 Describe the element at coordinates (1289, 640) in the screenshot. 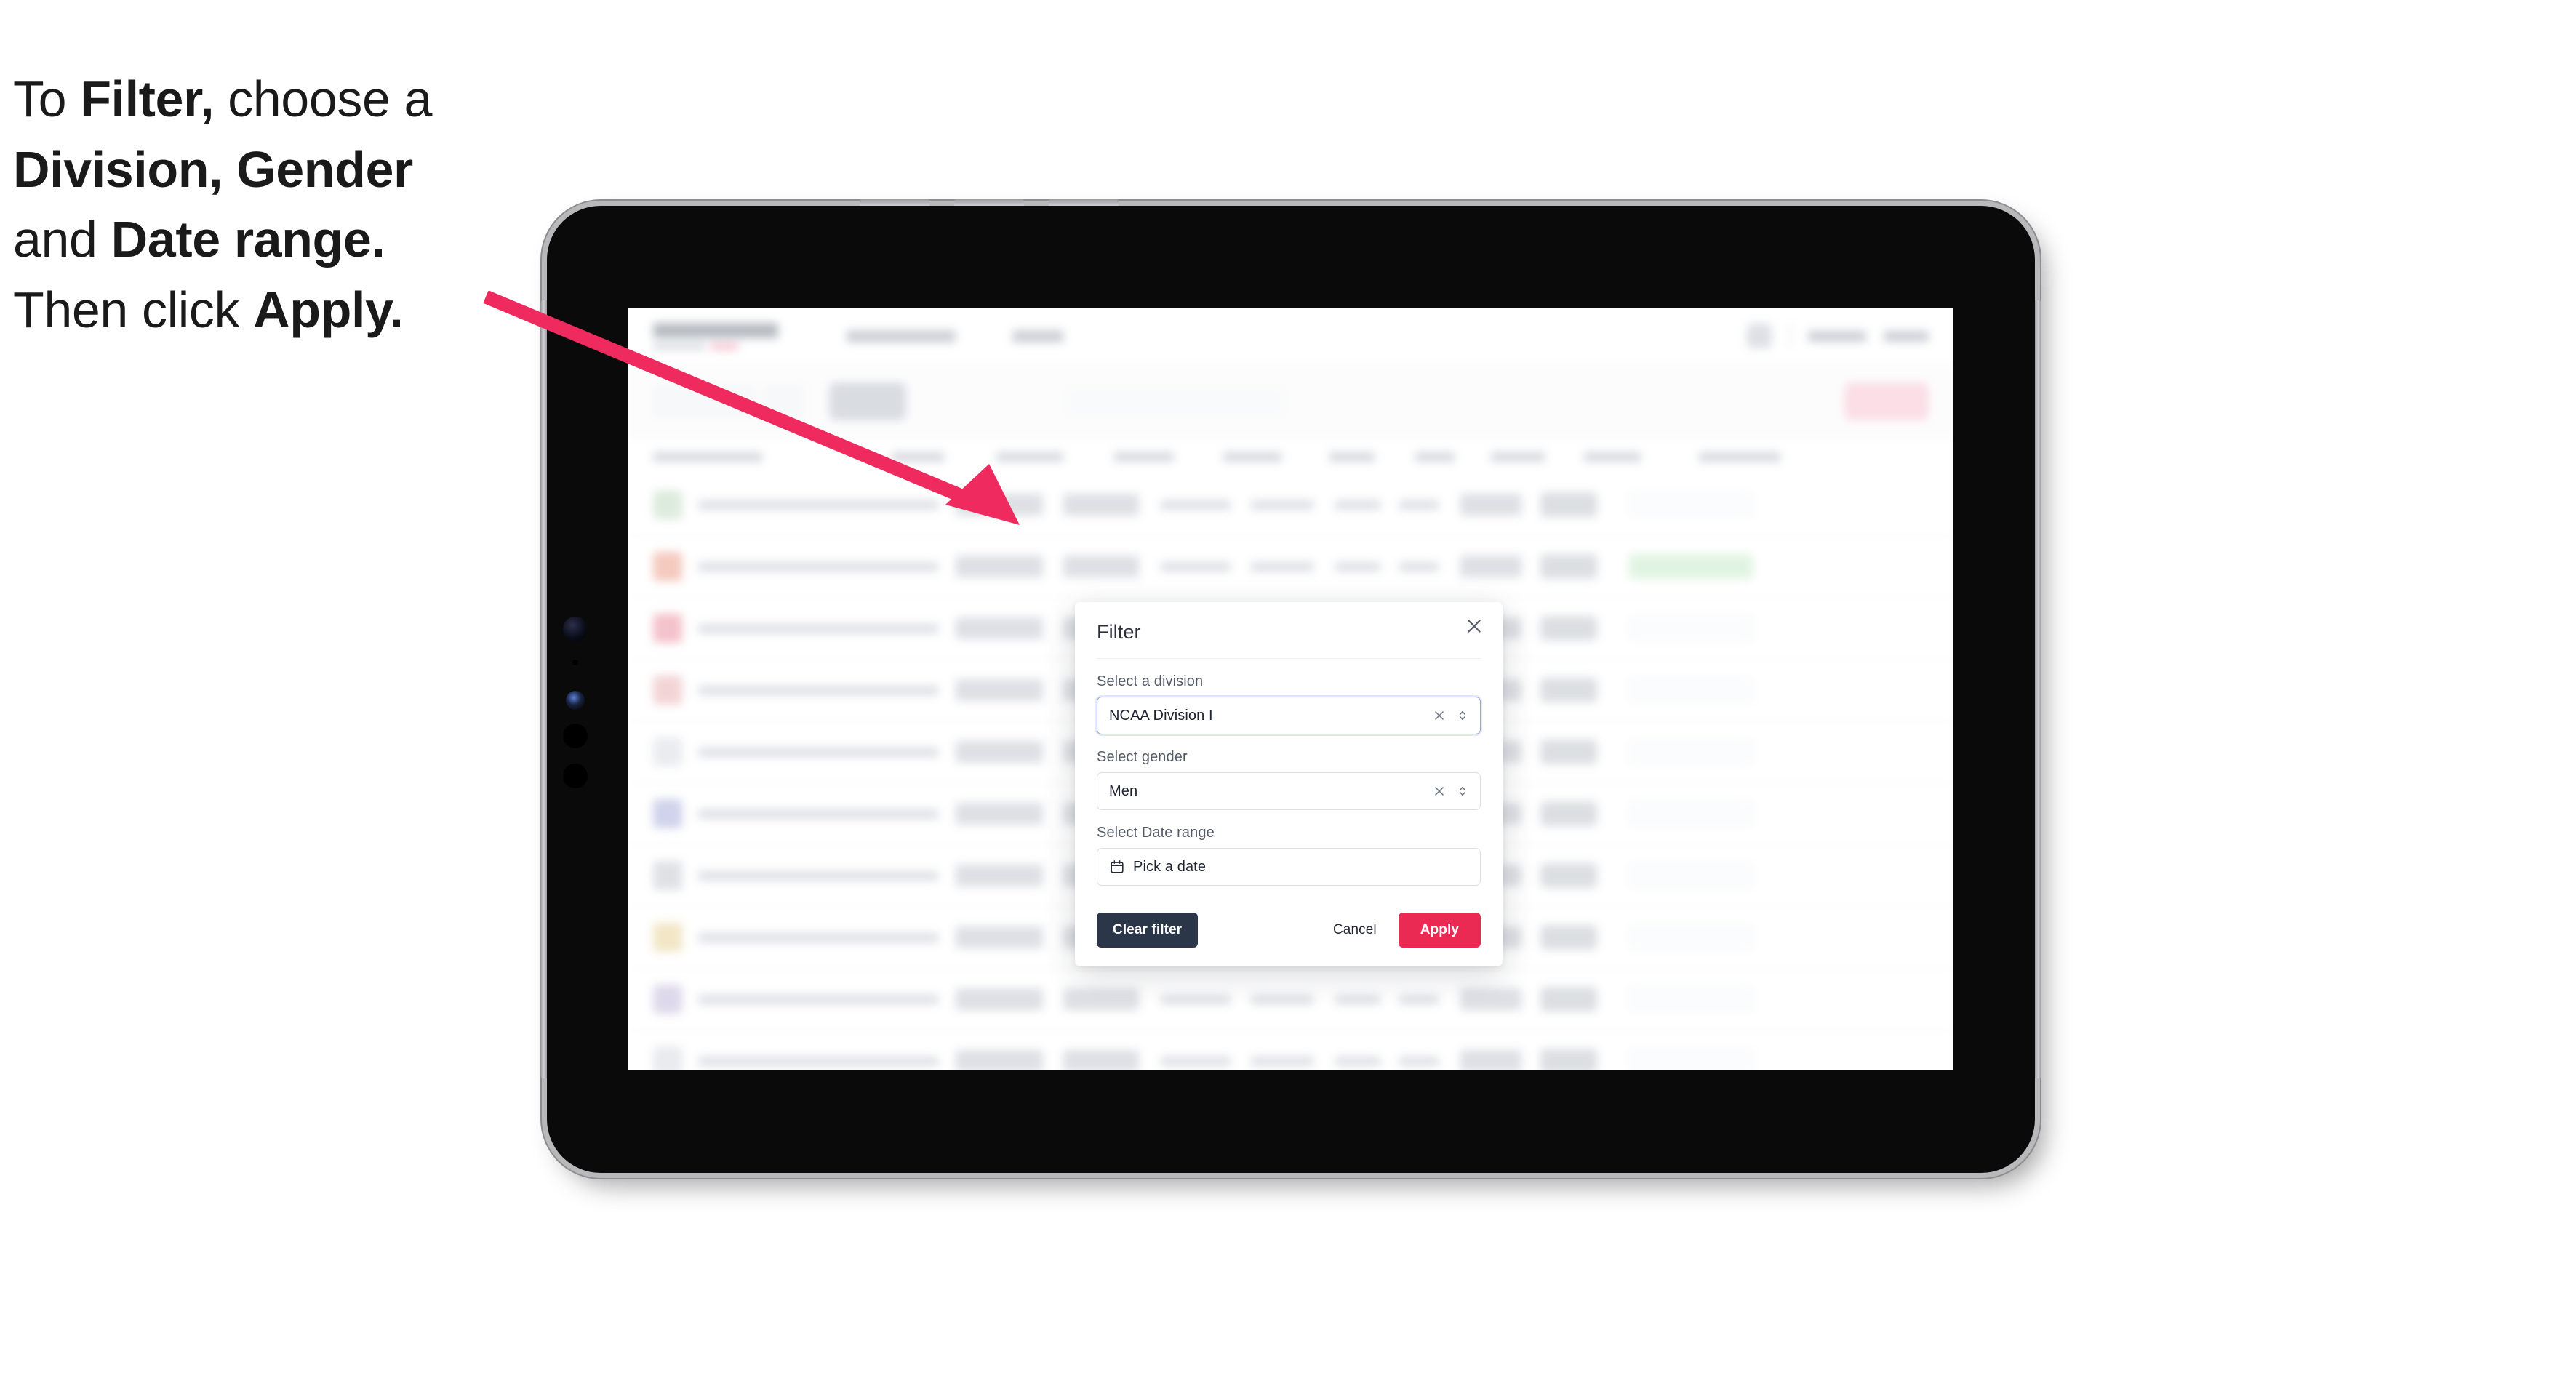

I see `modal-title: Filter` at that location.